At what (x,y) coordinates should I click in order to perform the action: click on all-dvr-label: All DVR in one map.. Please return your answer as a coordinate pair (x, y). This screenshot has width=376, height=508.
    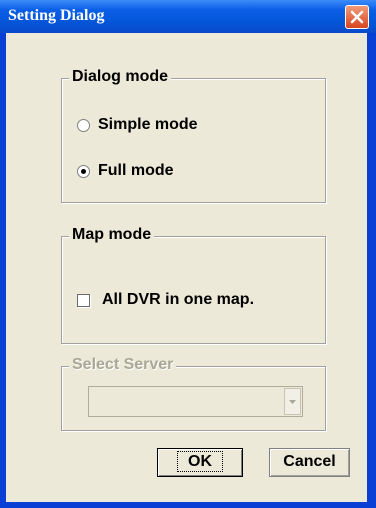
    Looking at the image, I should click on (178, 300).